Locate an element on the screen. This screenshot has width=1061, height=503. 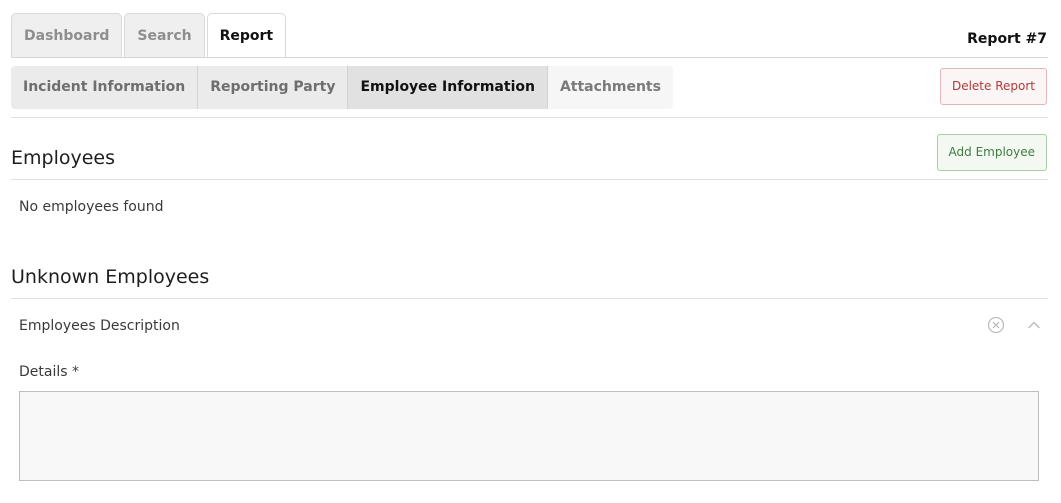
subtab-reporting-party: Reporting Party is located at coordinates (273, 87).